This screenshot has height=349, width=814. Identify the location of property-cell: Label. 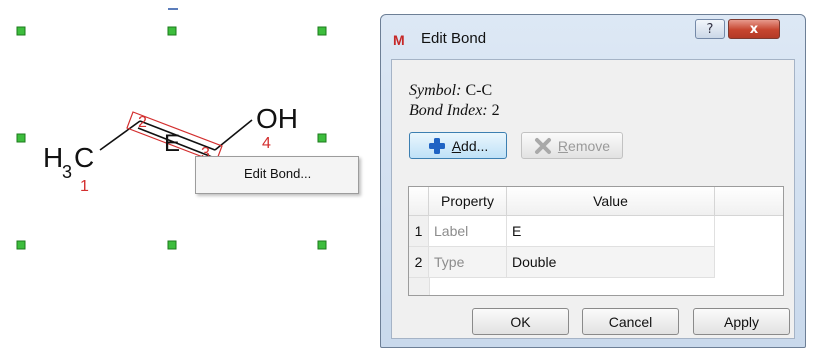
(468, 231).